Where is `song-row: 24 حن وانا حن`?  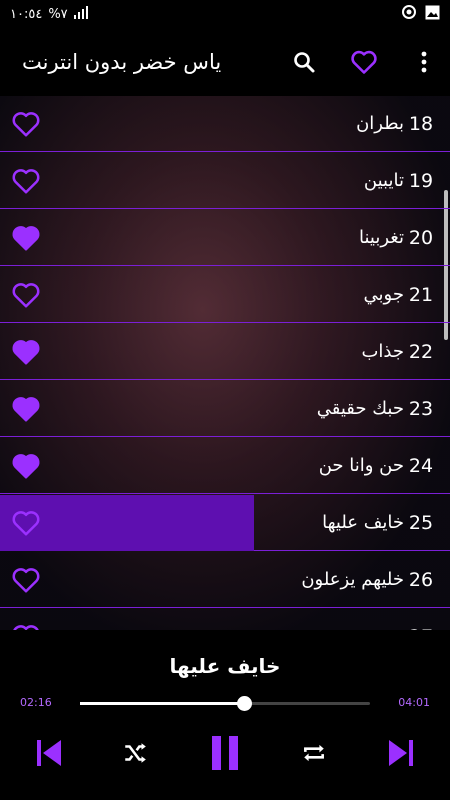
song-row: 24 حن وانا حن is located at coordinates (225, 466).